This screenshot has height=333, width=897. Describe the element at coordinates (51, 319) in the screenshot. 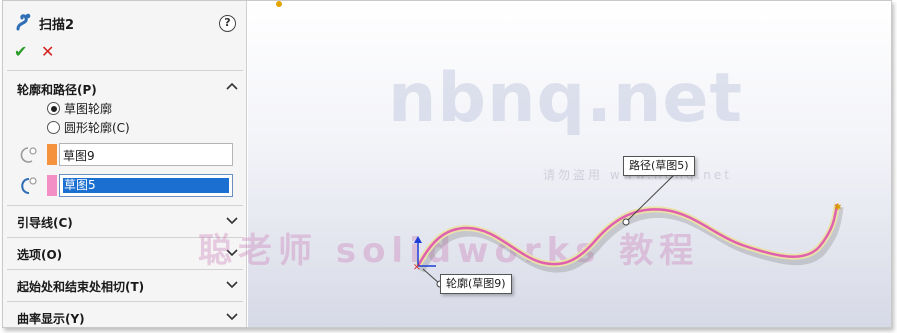

I see `section-title: 曲率显示(Y)` at that location.